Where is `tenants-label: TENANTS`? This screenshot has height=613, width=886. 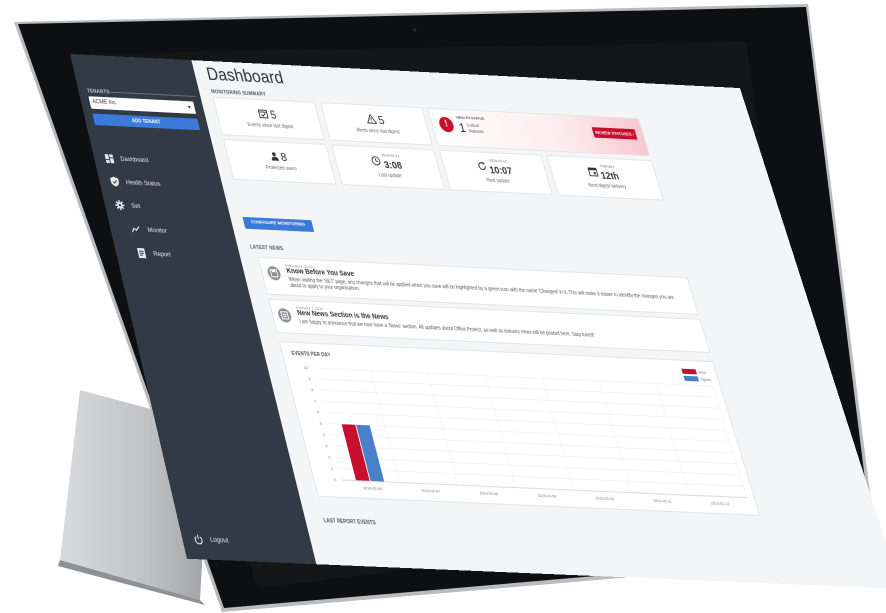 tenants-label: TENANTS is located at coordinates (99, 92).